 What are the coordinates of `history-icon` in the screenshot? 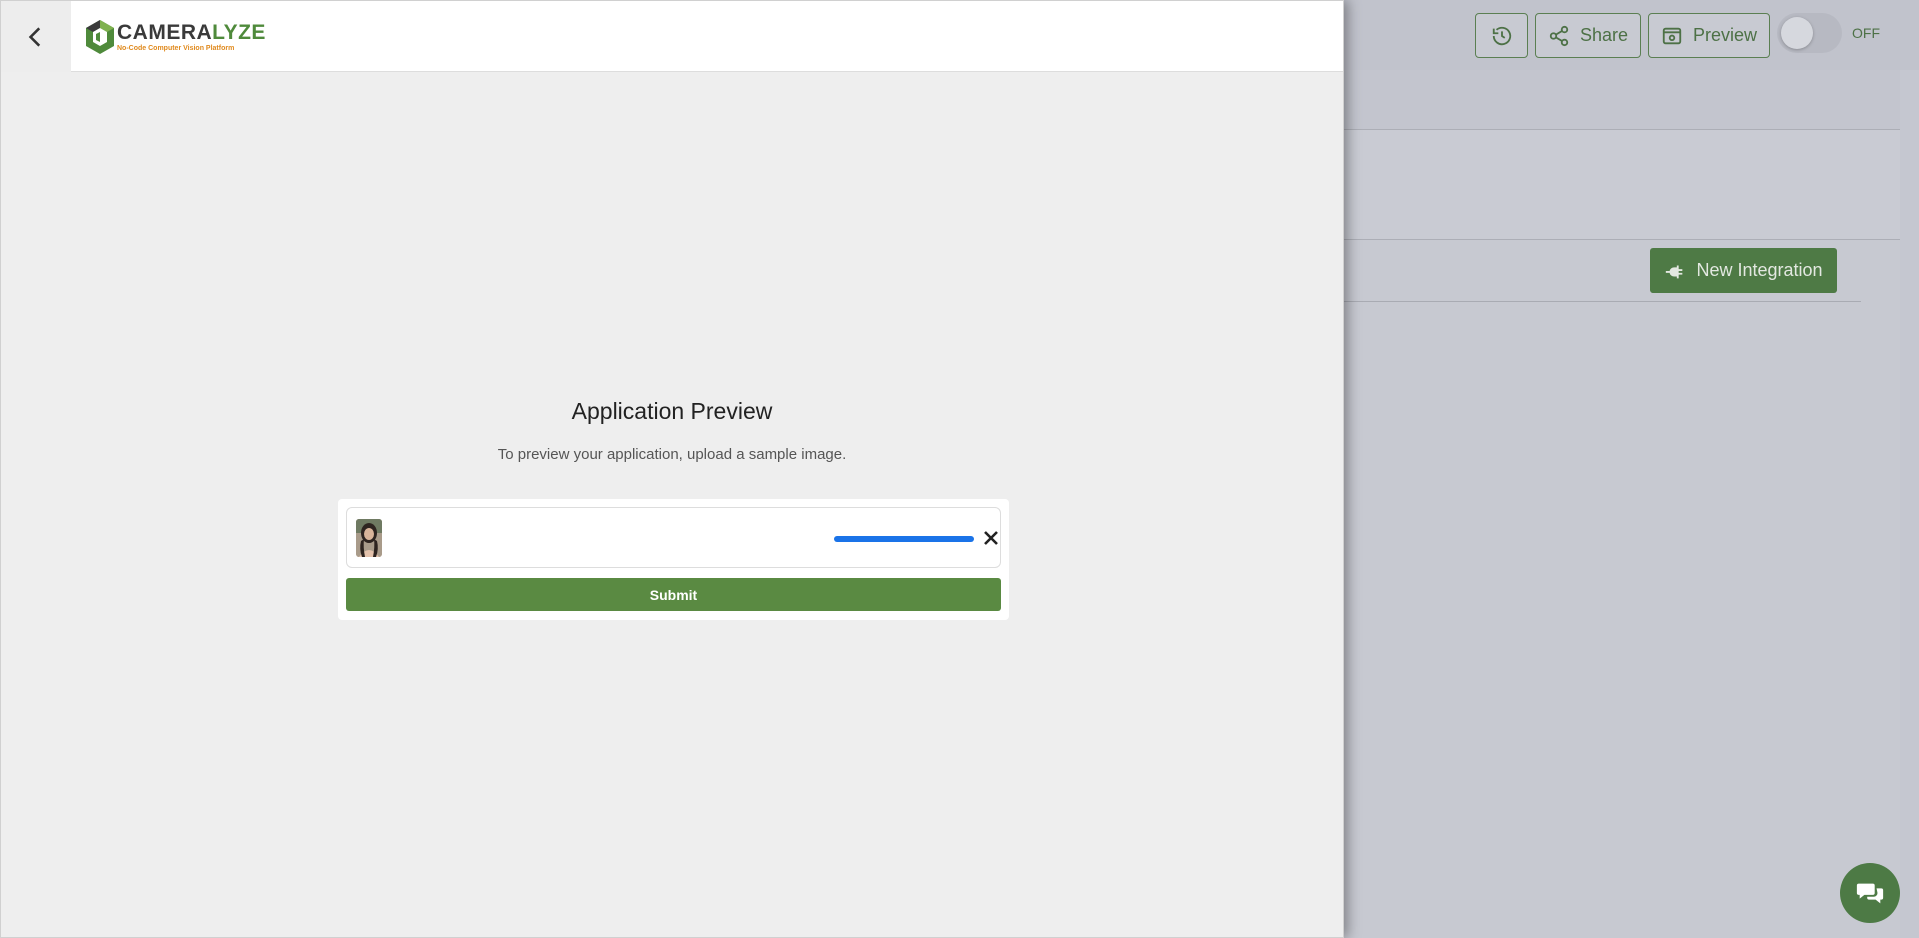 It's located at (1501, 35).